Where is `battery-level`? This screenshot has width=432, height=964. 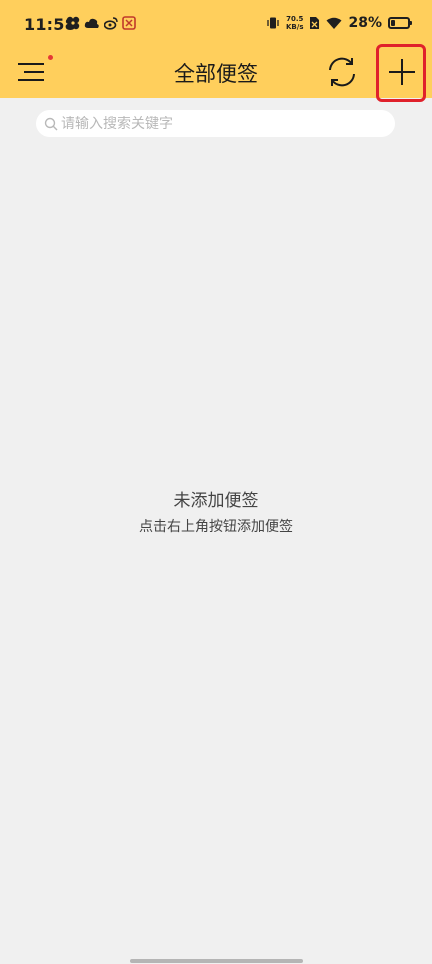 battery-level is located at coordinates (393, 23).